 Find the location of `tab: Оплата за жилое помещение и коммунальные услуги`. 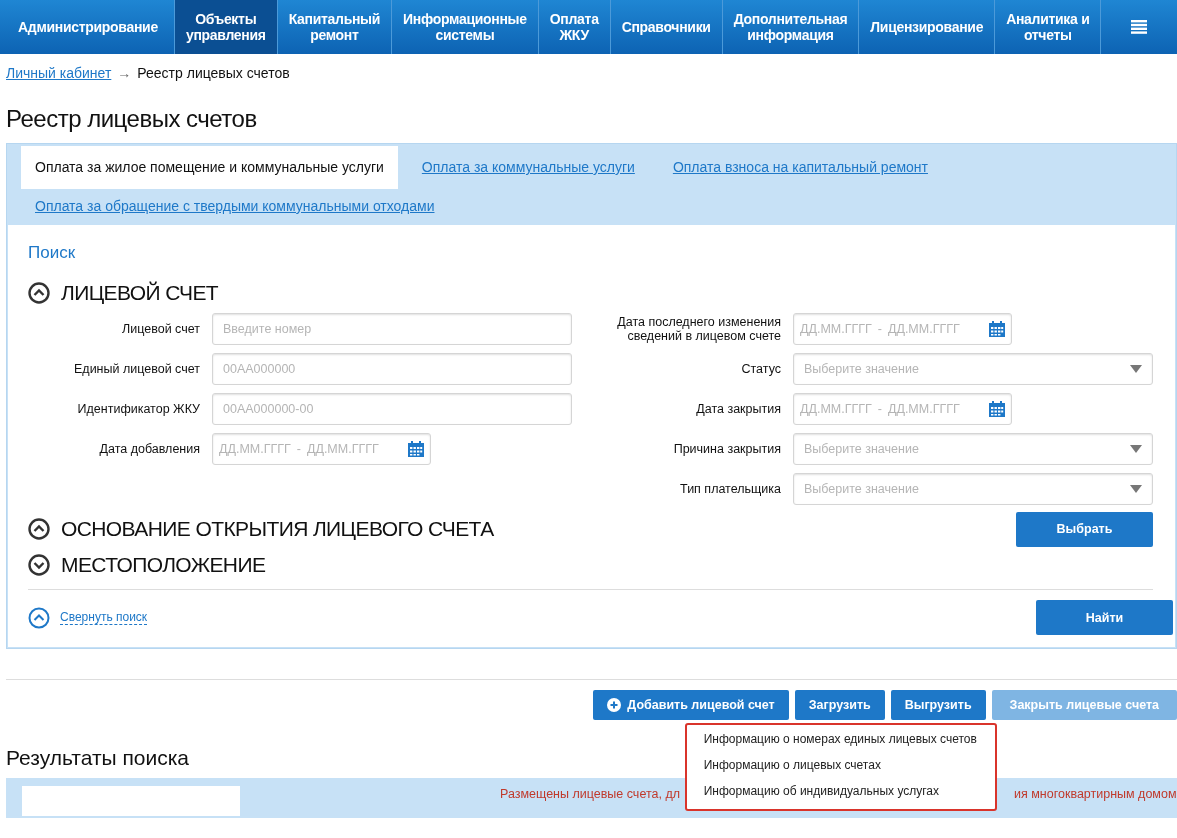

tab: Оплата за жилое помещение и коммунальные услуги is located at coordinates (209, 167).